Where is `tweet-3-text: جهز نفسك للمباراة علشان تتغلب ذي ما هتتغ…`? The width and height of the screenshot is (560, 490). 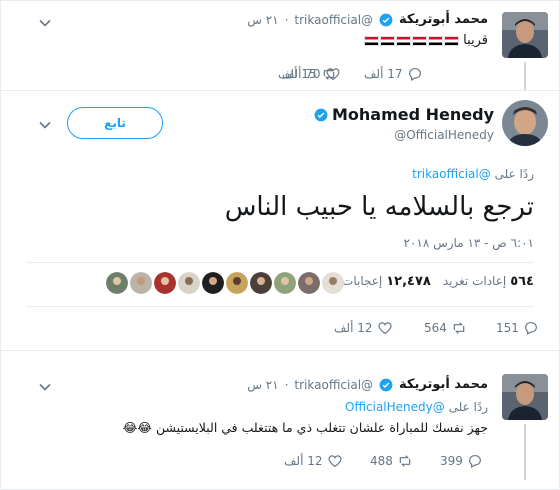
tweet-3-text: جهز نفسك للمباراة علشان تتغلب ذي ما هتتغ… is located at coordinates (305, 427).